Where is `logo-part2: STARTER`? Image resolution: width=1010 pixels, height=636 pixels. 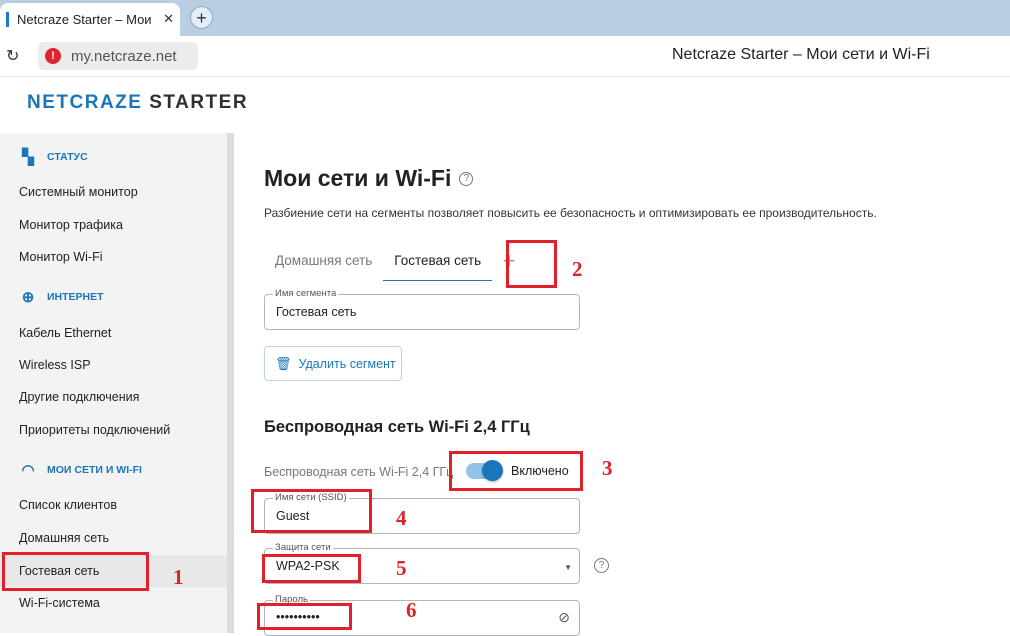 logo-part2: STARTER is located at coordinates (199, 102).